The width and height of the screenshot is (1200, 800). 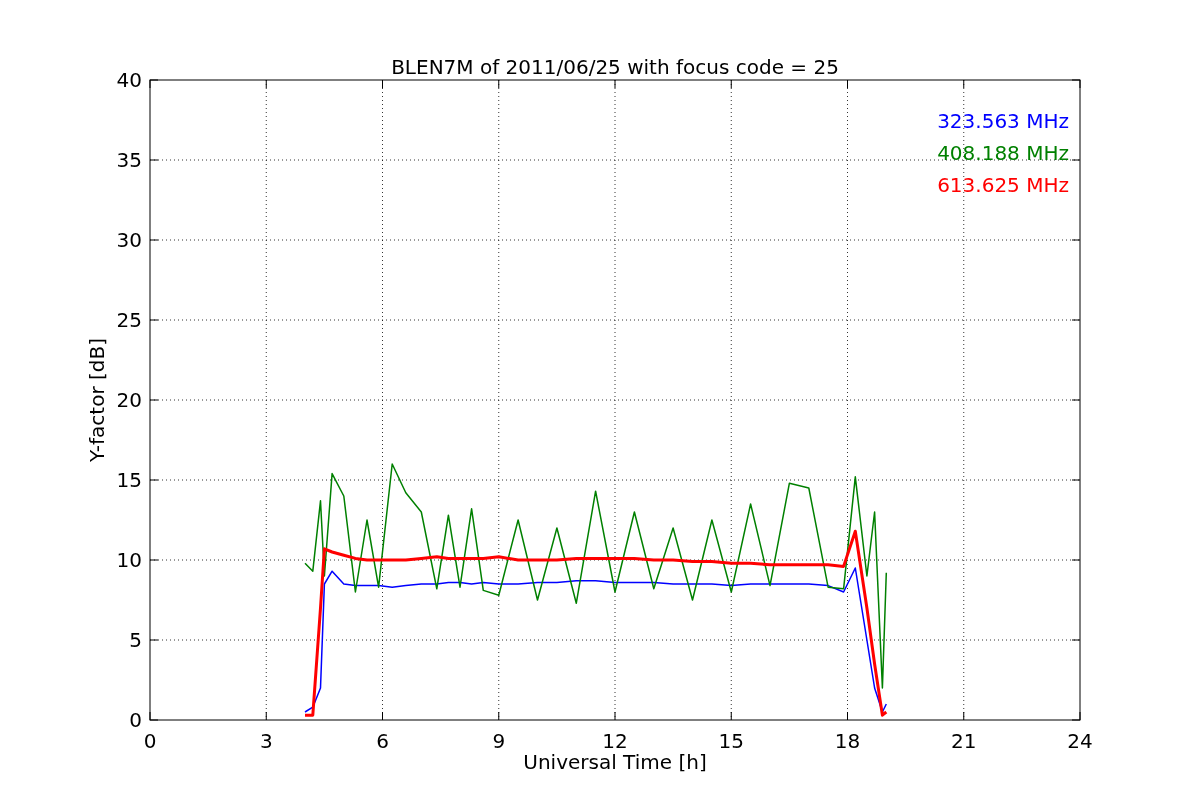 I want to click on axis-label: Universal Time [h], so click(x=615, y=762).